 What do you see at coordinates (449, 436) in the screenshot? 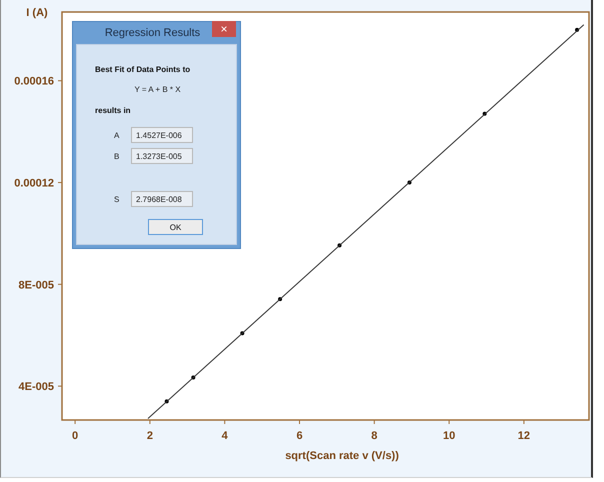
I see `x-tick-label: 10` at bounding box center [449, 436].